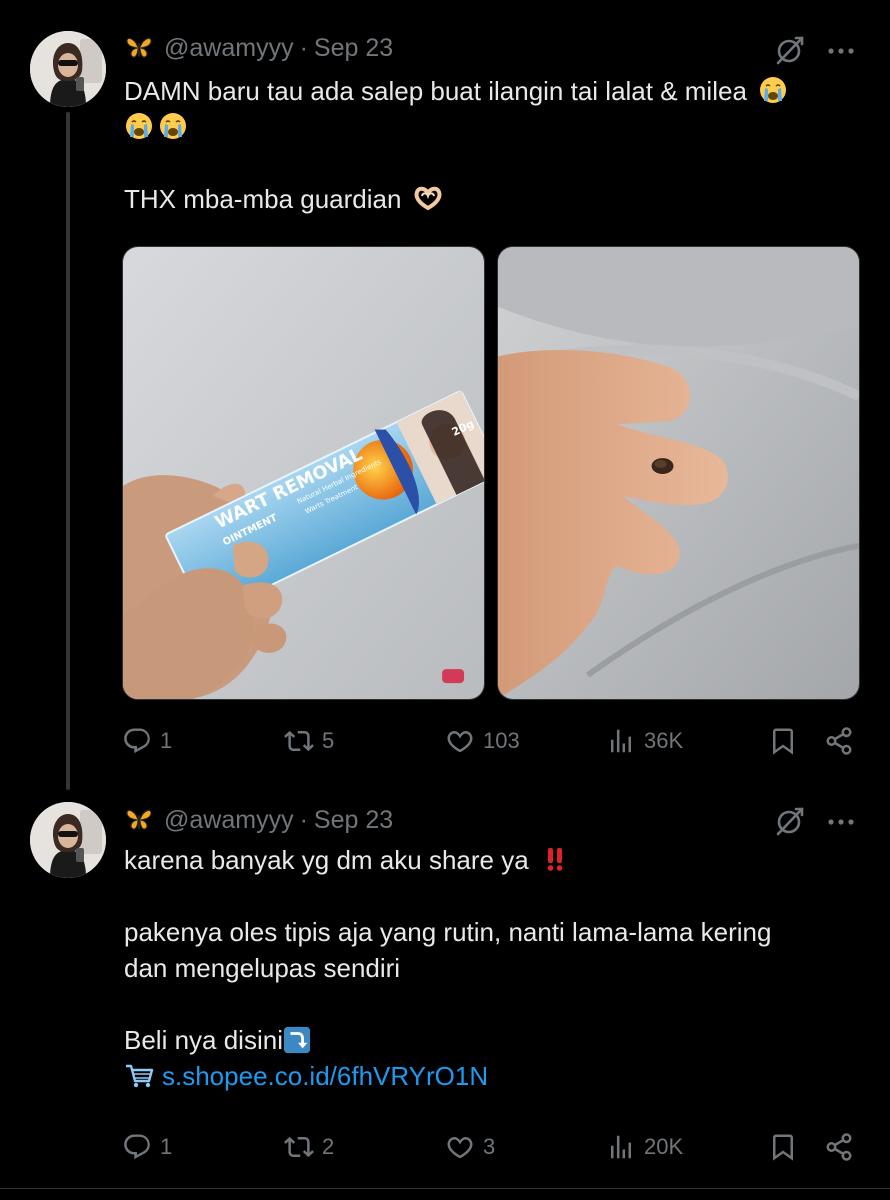  Describe the element at coordinates (325, 1076) in the screenshot. I see `shopee-link: s.shopee.co.id/6fhVRYrO1N` at that location.